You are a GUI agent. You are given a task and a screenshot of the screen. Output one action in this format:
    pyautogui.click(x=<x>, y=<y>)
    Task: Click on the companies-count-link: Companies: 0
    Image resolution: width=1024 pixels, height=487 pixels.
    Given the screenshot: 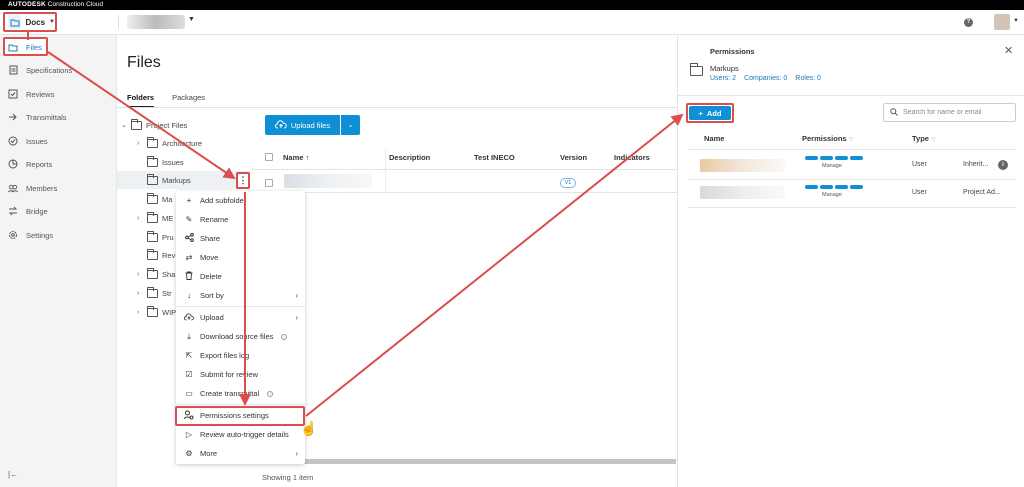 What is the action you would take?
    pyautogui.click(x=765, y=78)
    